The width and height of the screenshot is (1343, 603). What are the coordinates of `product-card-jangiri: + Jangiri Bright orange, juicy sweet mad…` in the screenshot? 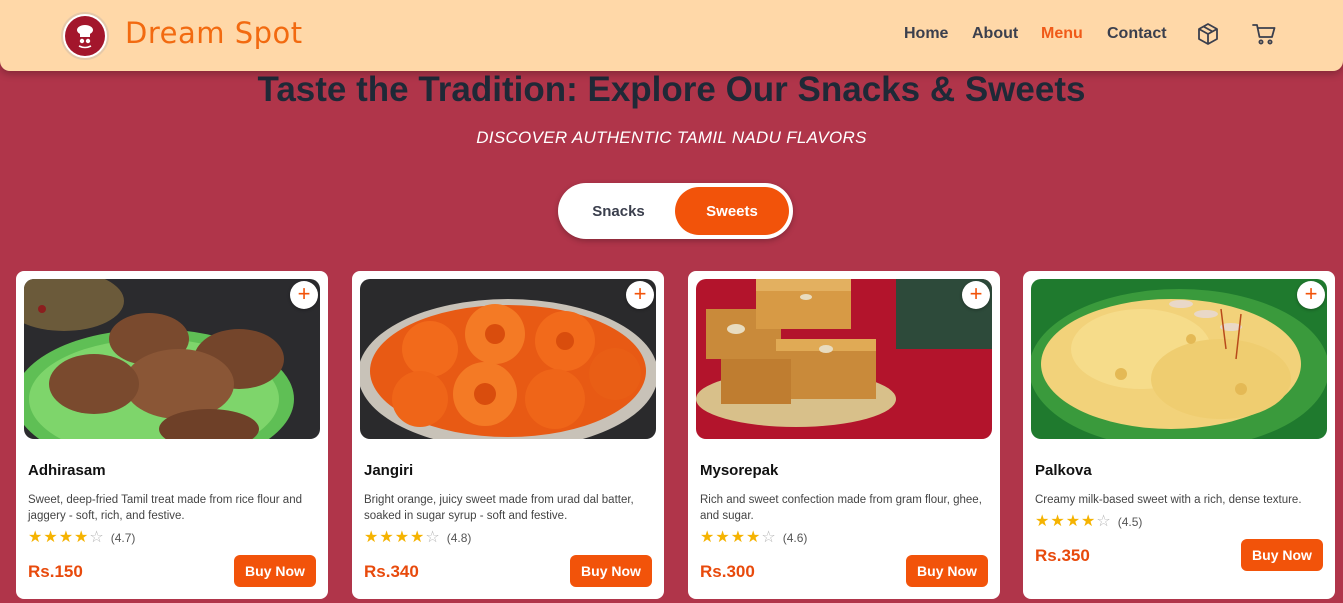 It's located at (508, 435).